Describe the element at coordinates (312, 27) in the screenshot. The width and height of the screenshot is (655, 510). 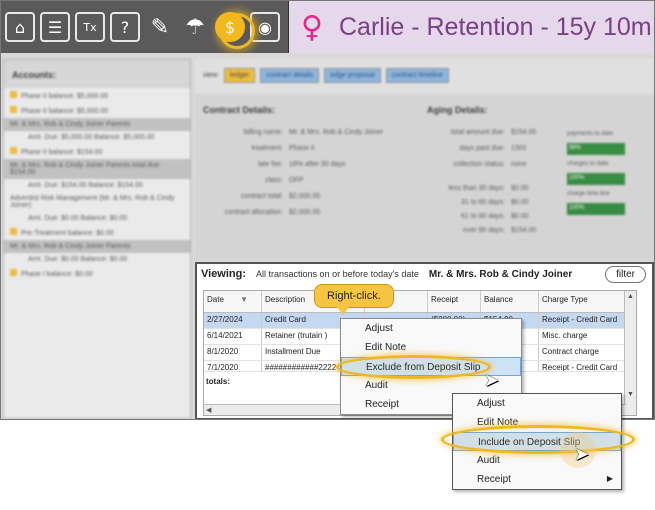
I see `female-icon: ♀` at that location.